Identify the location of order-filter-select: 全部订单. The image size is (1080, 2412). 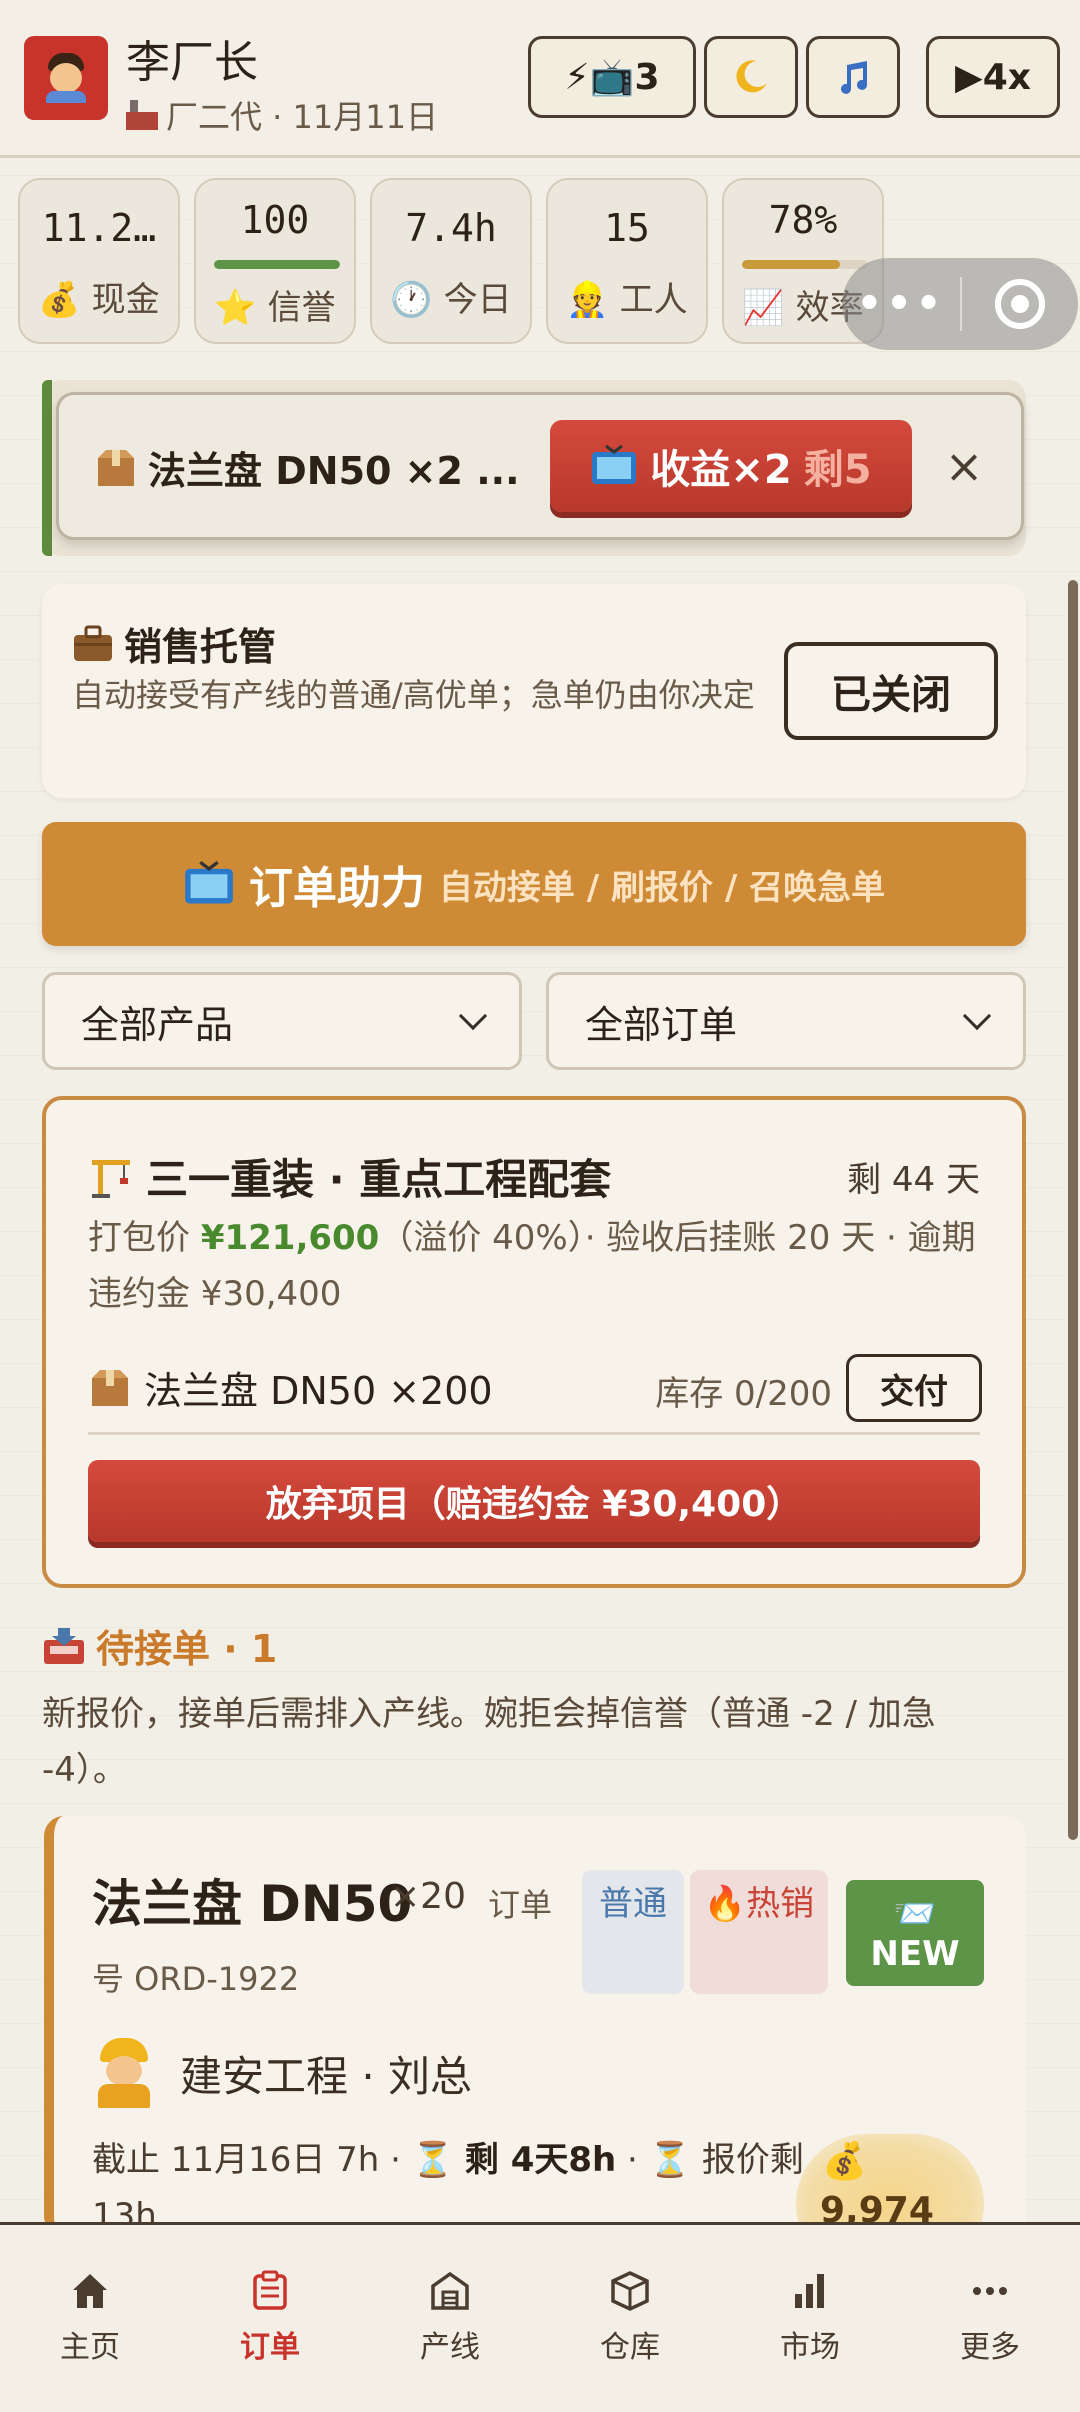
(786, 1021).